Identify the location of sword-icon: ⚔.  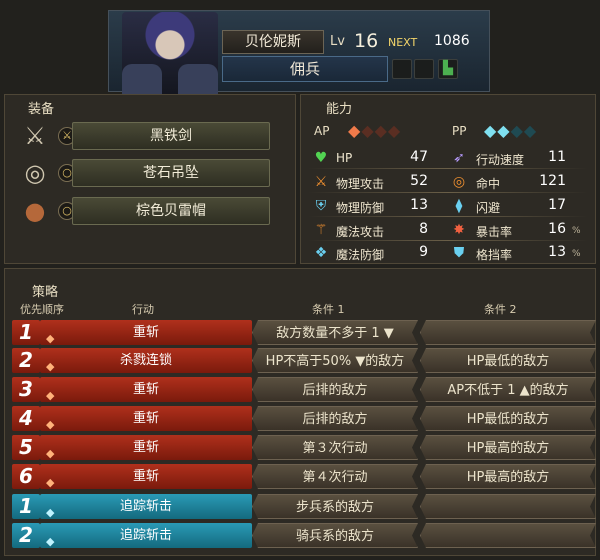
(35, 136).